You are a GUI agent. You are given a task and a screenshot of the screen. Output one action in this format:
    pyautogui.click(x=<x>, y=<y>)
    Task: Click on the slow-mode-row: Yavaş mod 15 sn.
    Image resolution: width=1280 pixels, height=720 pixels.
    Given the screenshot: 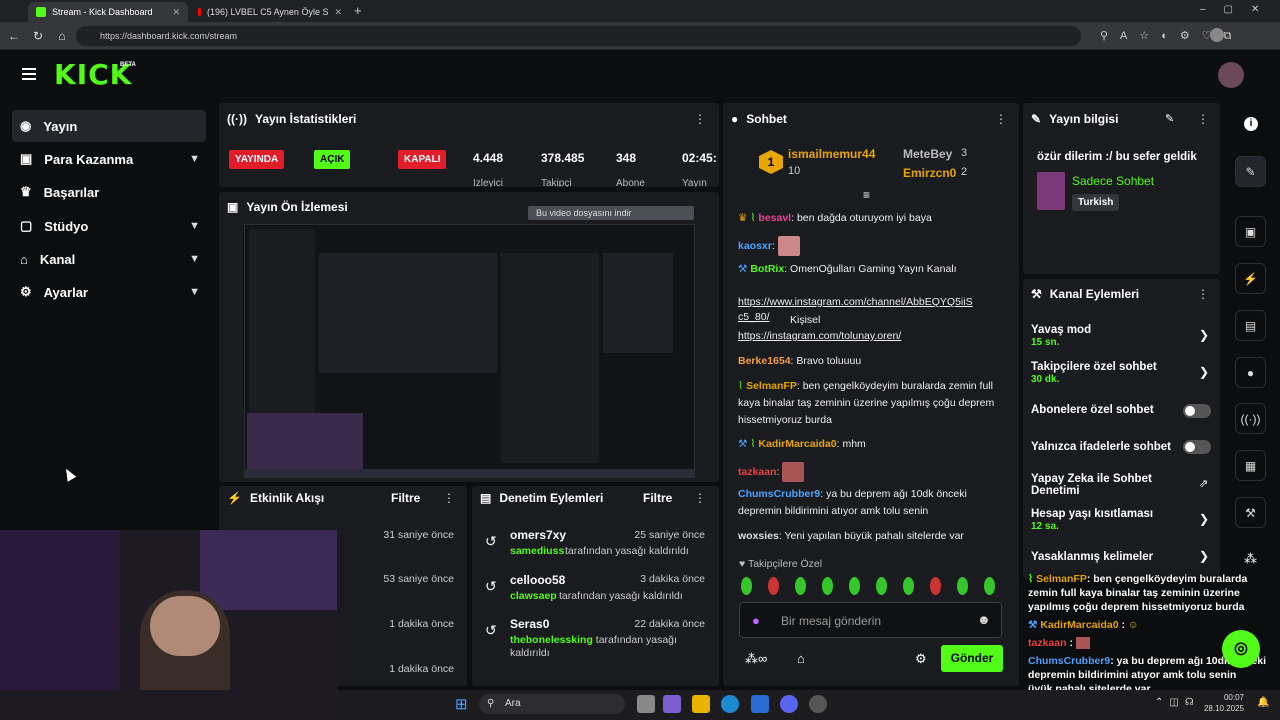 What is the action you would take?
    pyautogui.click(x=1121, y=336)
    